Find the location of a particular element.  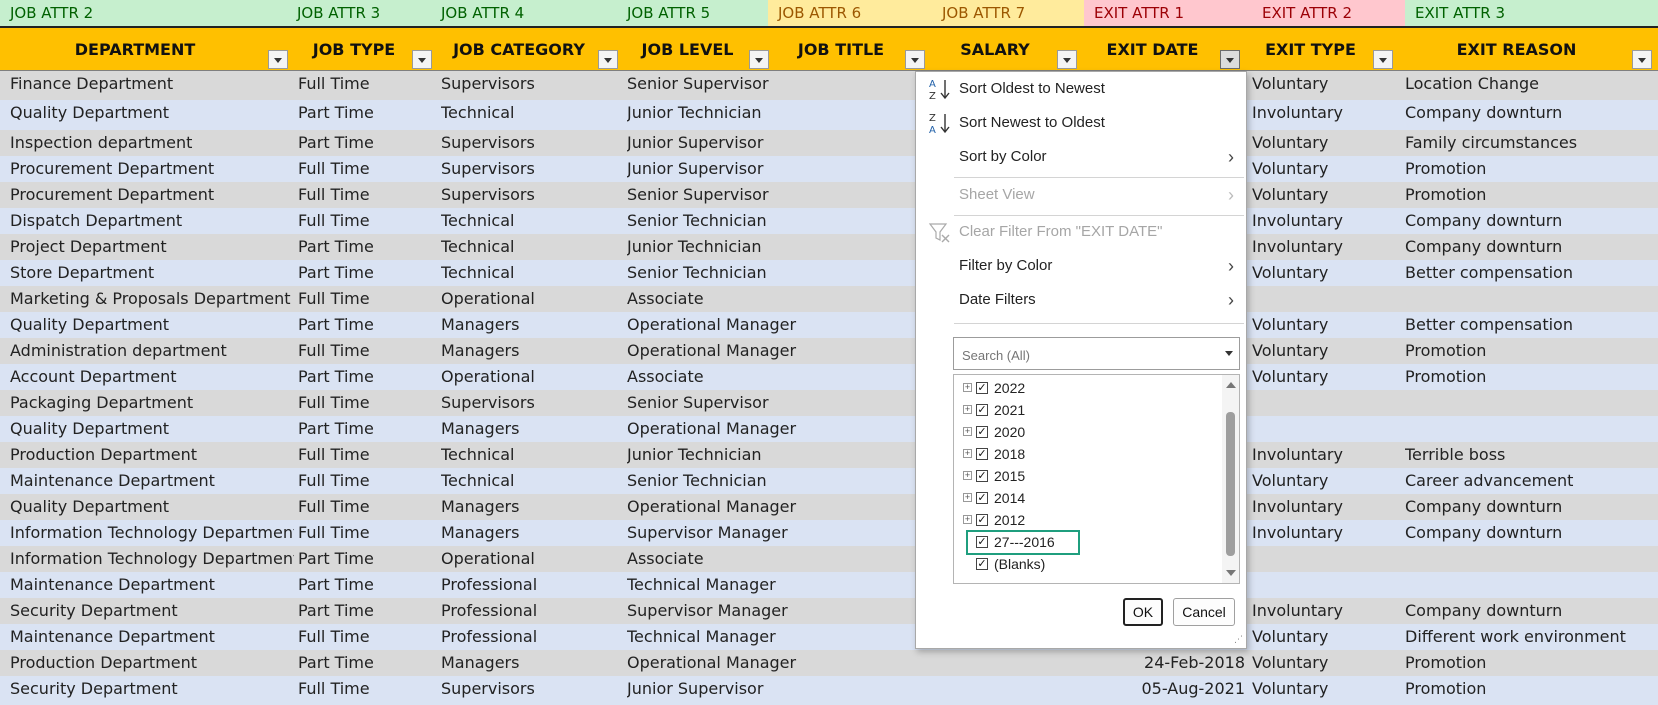

attr-cell: EXIT ATTR 1 is located at coordinates (1168, 13).